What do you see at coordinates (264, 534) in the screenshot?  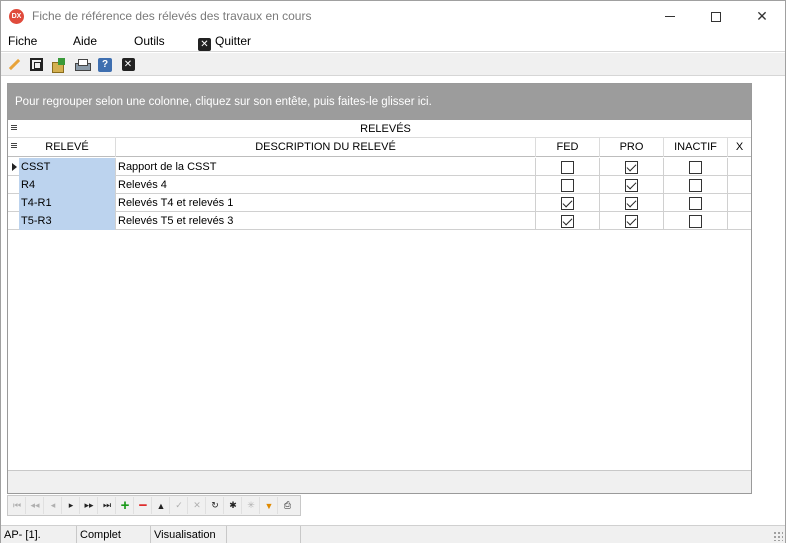 I see `status-extra` at bounding box center [264, 534].